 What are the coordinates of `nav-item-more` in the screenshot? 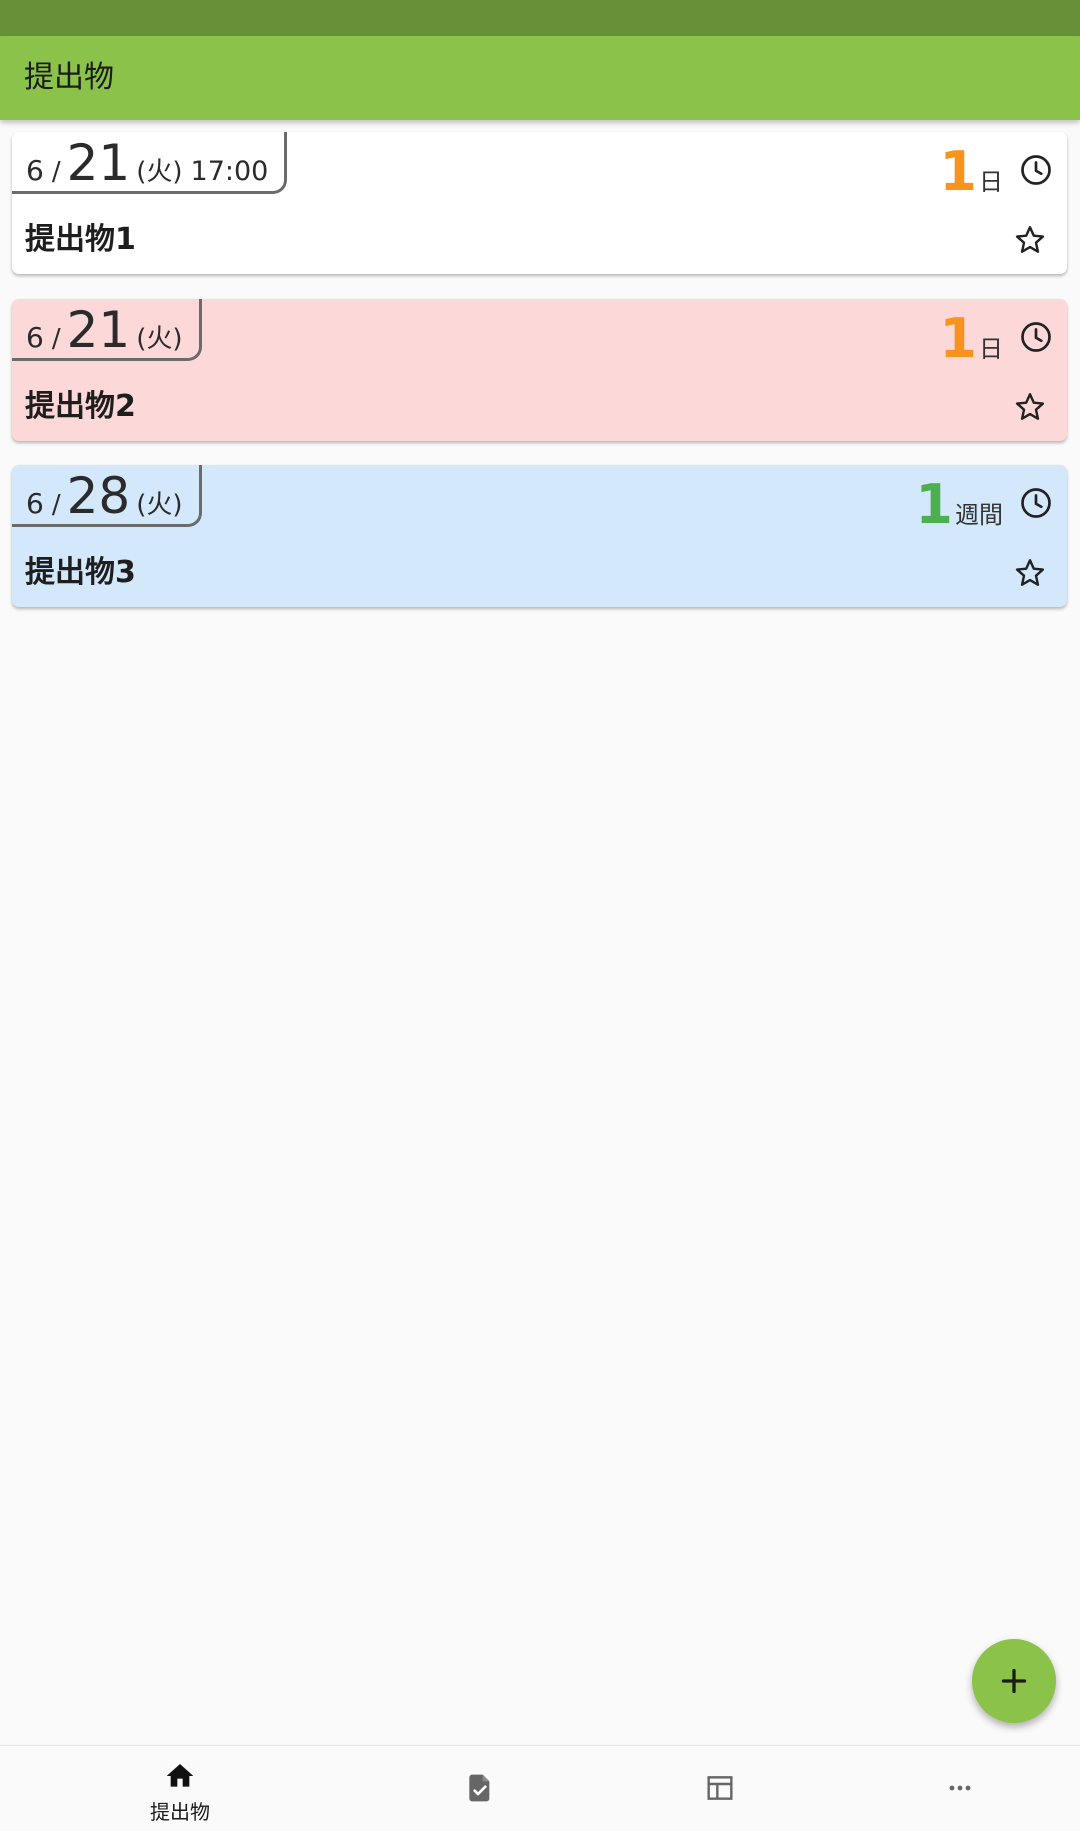 It's located at (960, 1788).